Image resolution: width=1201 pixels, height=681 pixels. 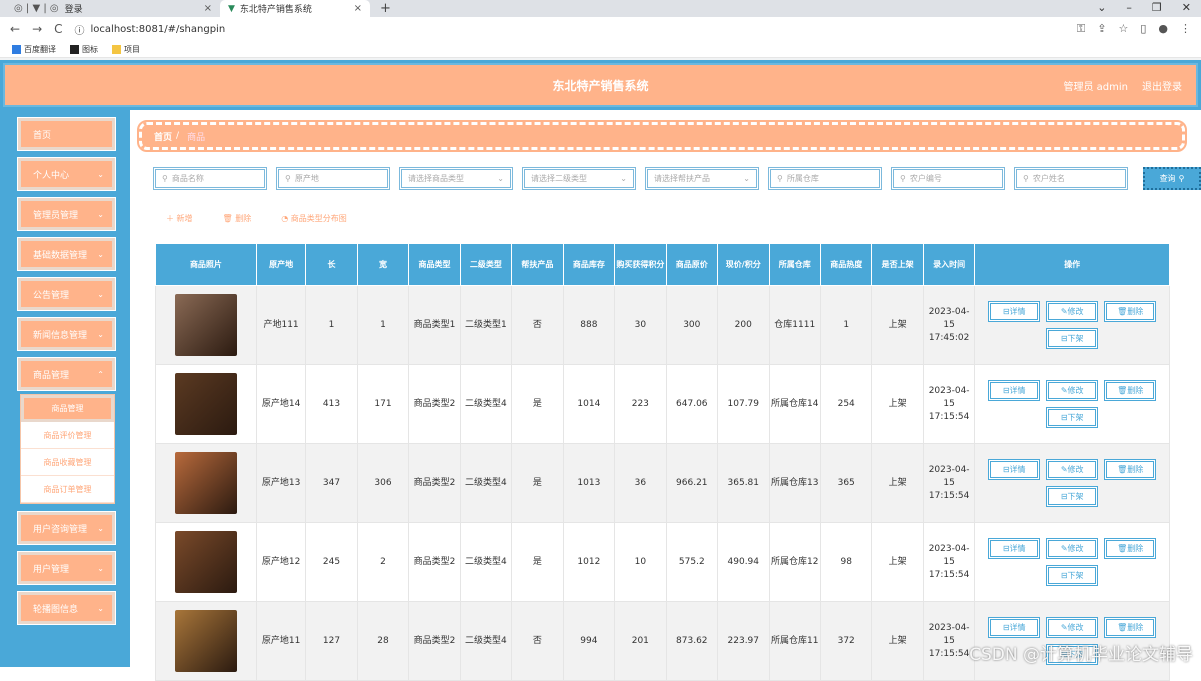 I want to click on sidebar-item-basic-data: 基础数据管理 ⌄, so click(x=66, y=254).